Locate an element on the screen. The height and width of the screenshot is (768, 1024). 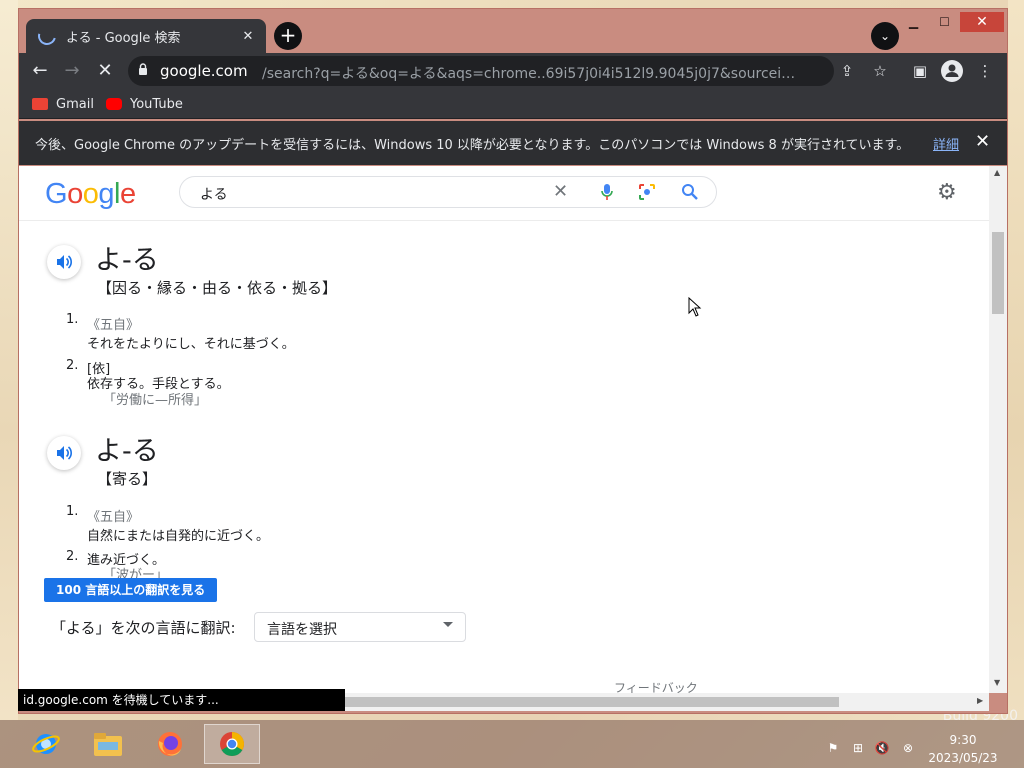
window-close-button: ✕ is located at coordinates (982, 22).